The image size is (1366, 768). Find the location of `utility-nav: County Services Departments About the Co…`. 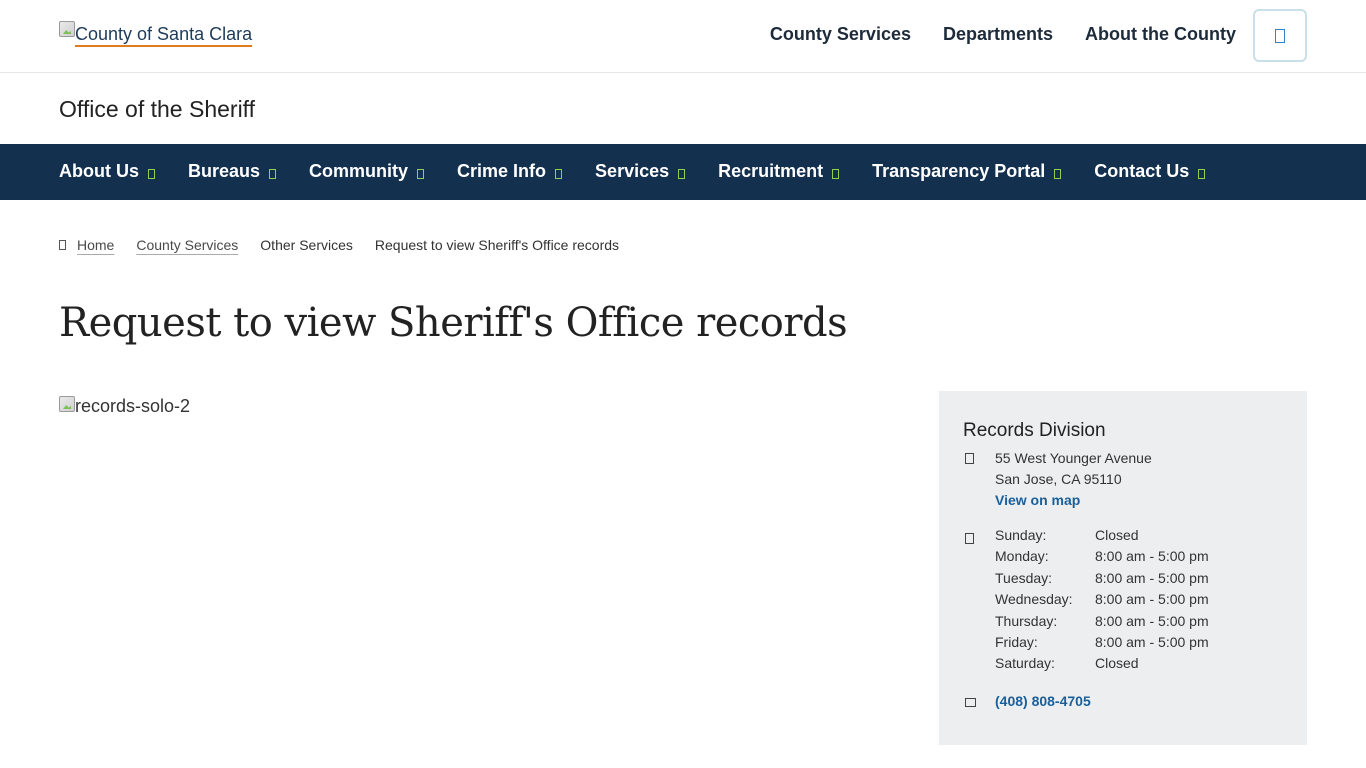

utility-nav: County Services Departments About the Co… is located at coordinates (1003, 34).